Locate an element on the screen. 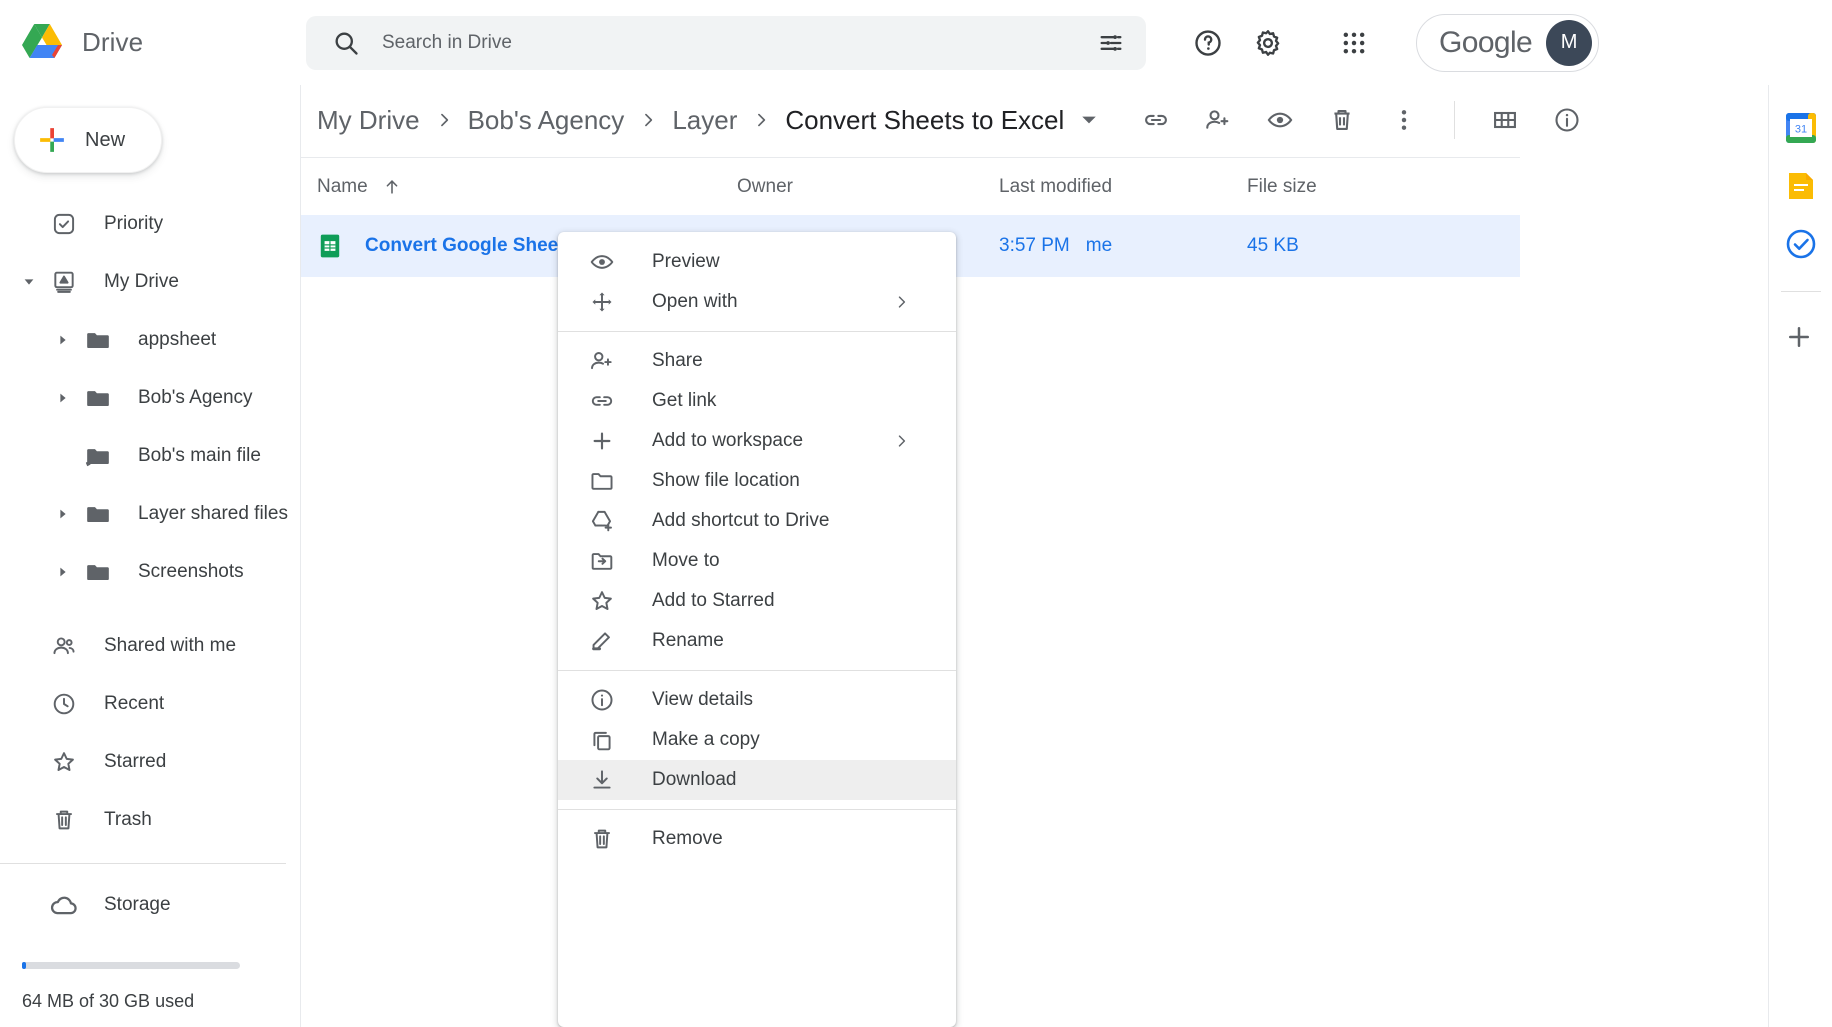  menu-item-label: Add shortcut to Drive is located at coordinates (741, 520).